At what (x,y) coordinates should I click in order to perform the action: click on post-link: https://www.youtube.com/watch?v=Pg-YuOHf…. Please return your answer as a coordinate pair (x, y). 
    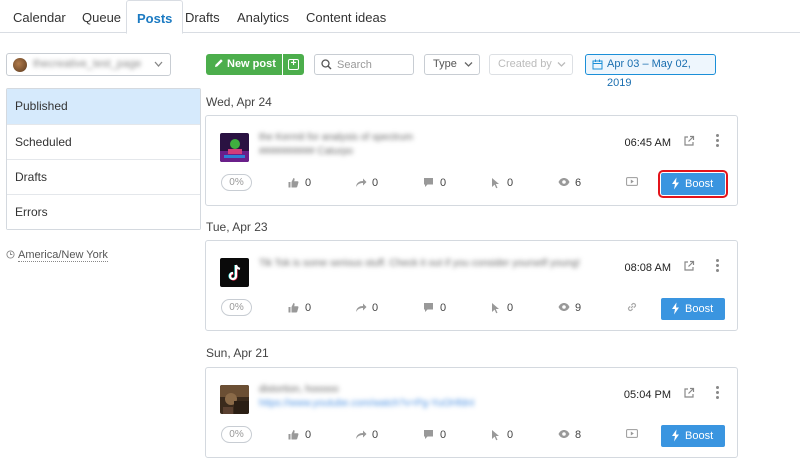
    Looking at the image, I should click on (366, 404).